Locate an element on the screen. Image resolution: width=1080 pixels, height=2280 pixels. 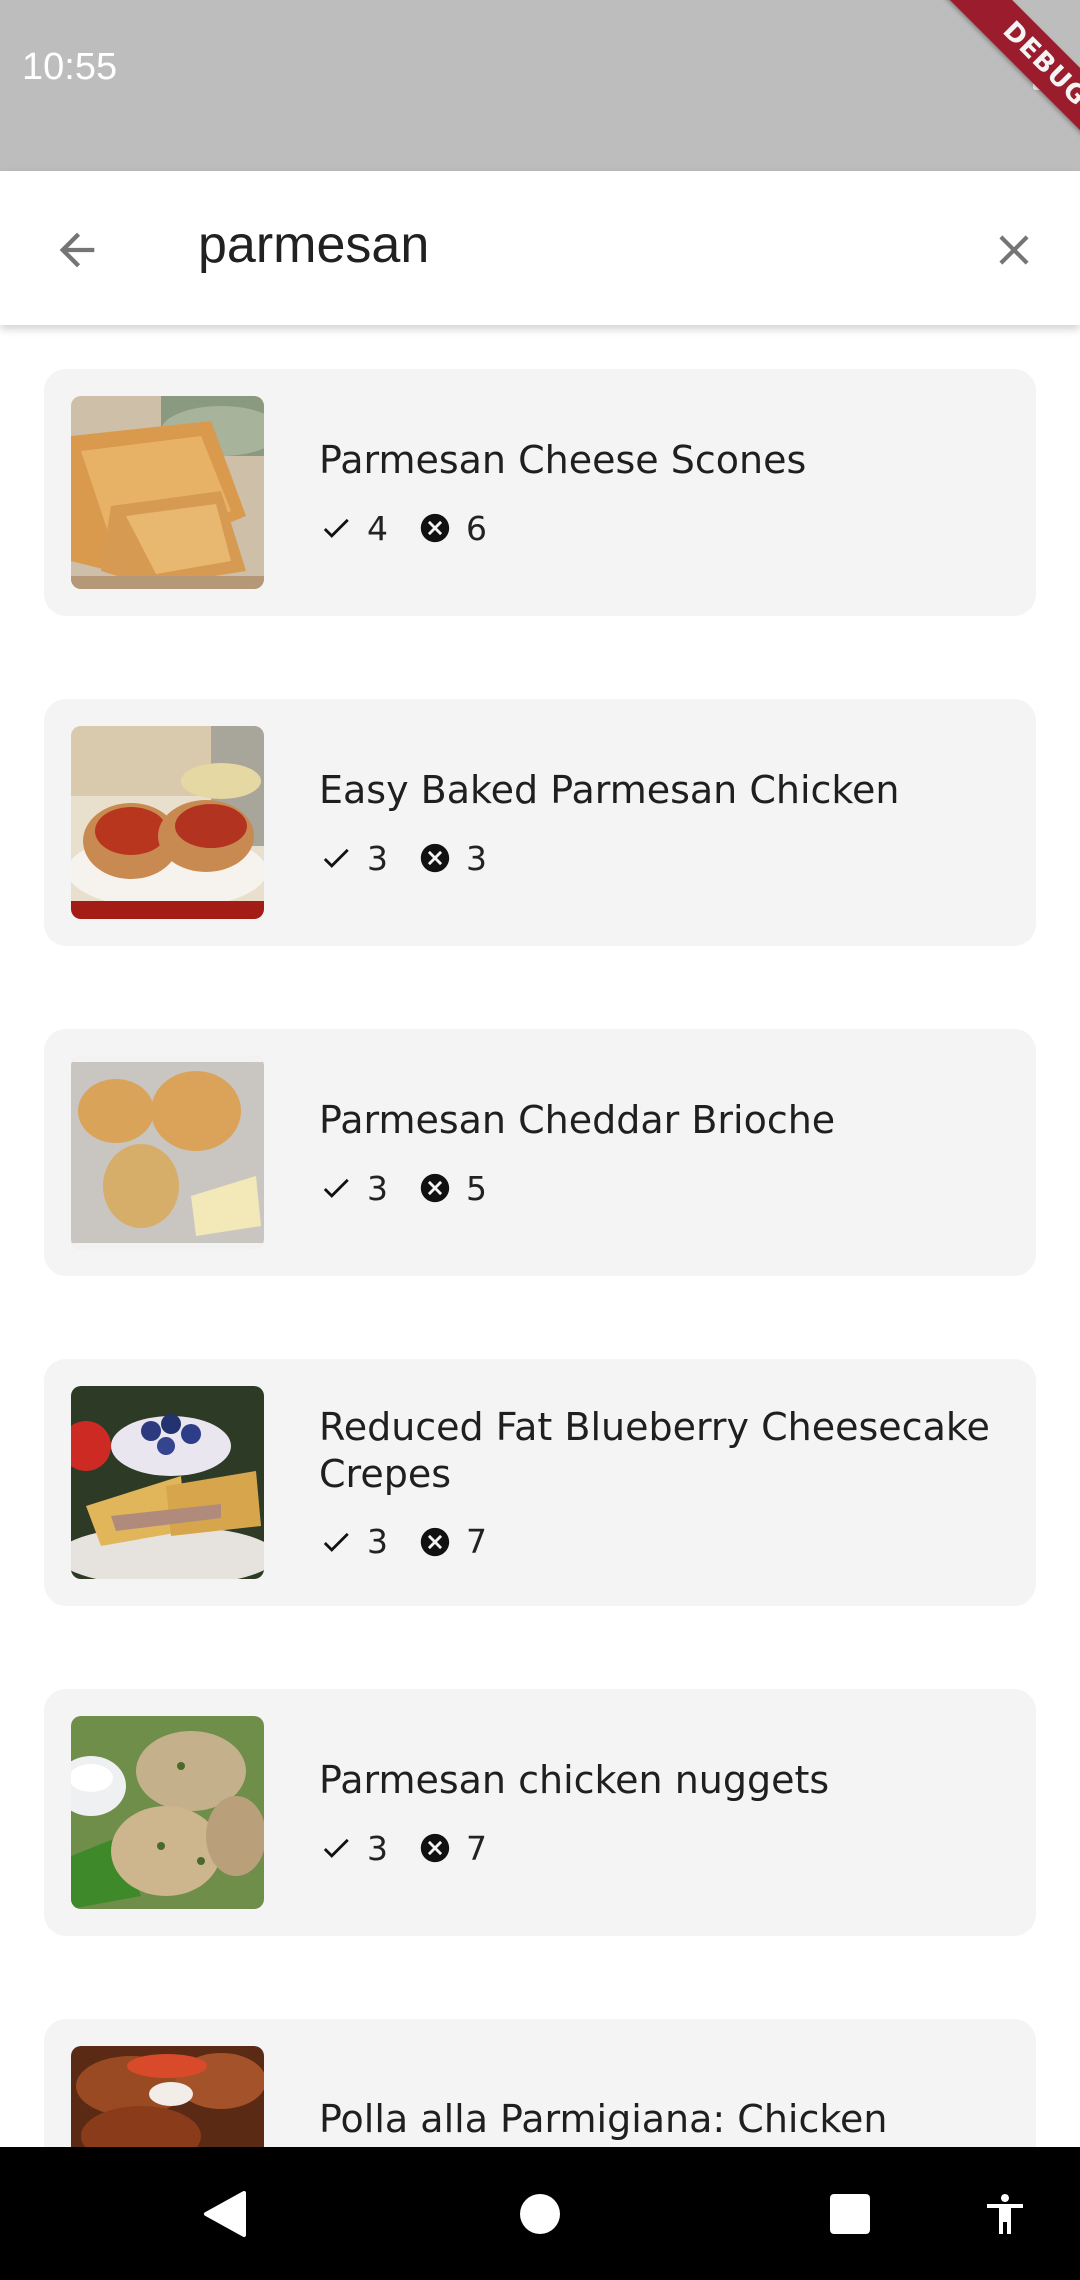
search-input: parmesan is located at coordinates (313, 245).